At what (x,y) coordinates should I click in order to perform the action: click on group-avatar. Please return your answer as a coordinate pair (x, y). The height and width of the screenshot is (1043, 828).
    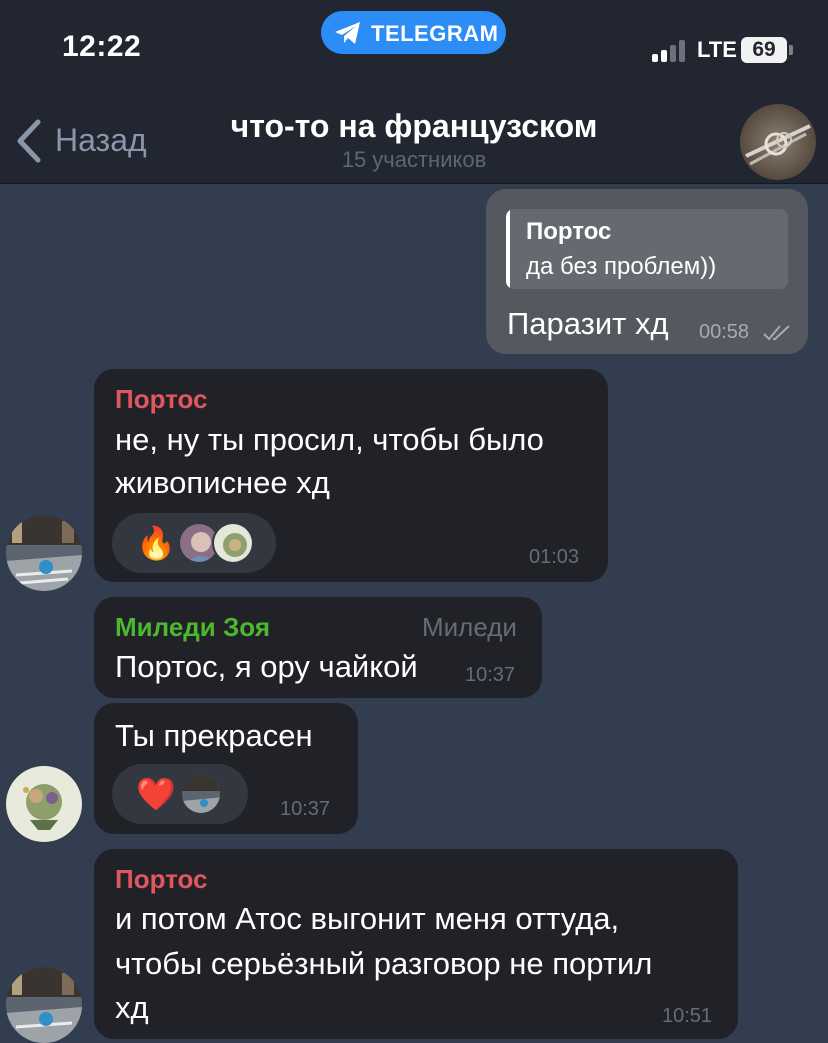
    Looking at the image, I should click on (778, 142).